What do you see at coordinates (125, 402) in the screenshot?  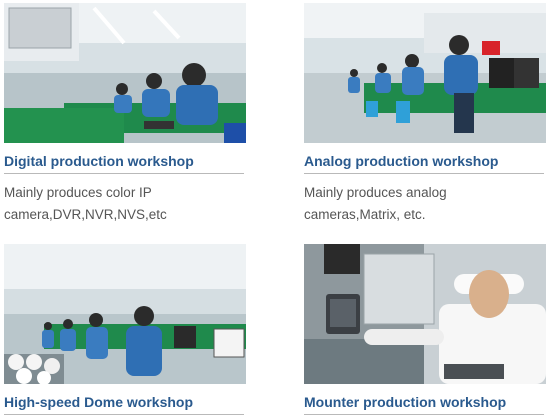 I see `workshop-title: High-speed Dome workshop` at bounding box center [125, 402].